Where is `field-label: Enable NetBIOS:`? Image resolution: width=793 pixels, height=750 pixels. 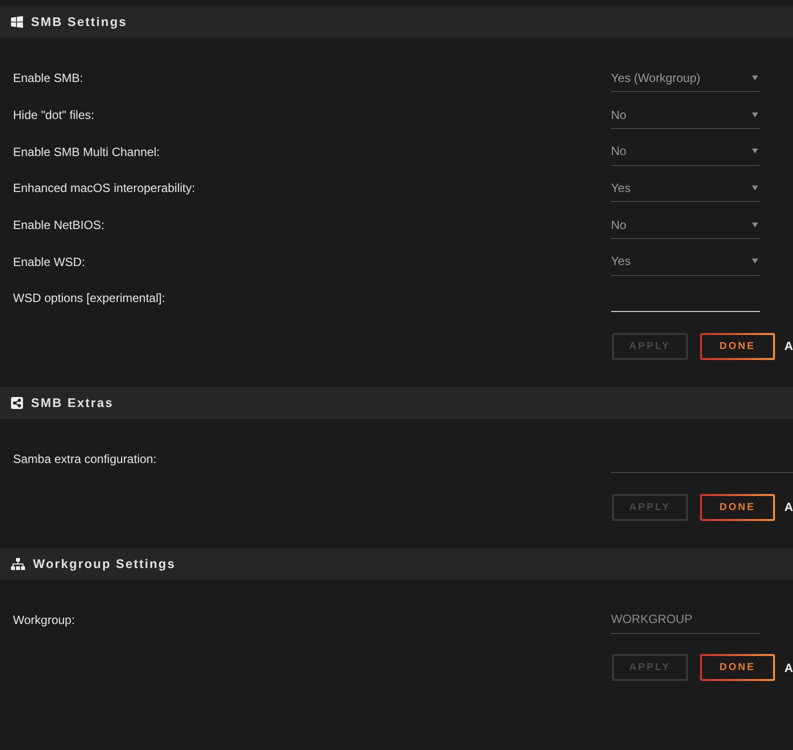 field-label: Enable NetBIOS: is located at coordinates (58, 225).